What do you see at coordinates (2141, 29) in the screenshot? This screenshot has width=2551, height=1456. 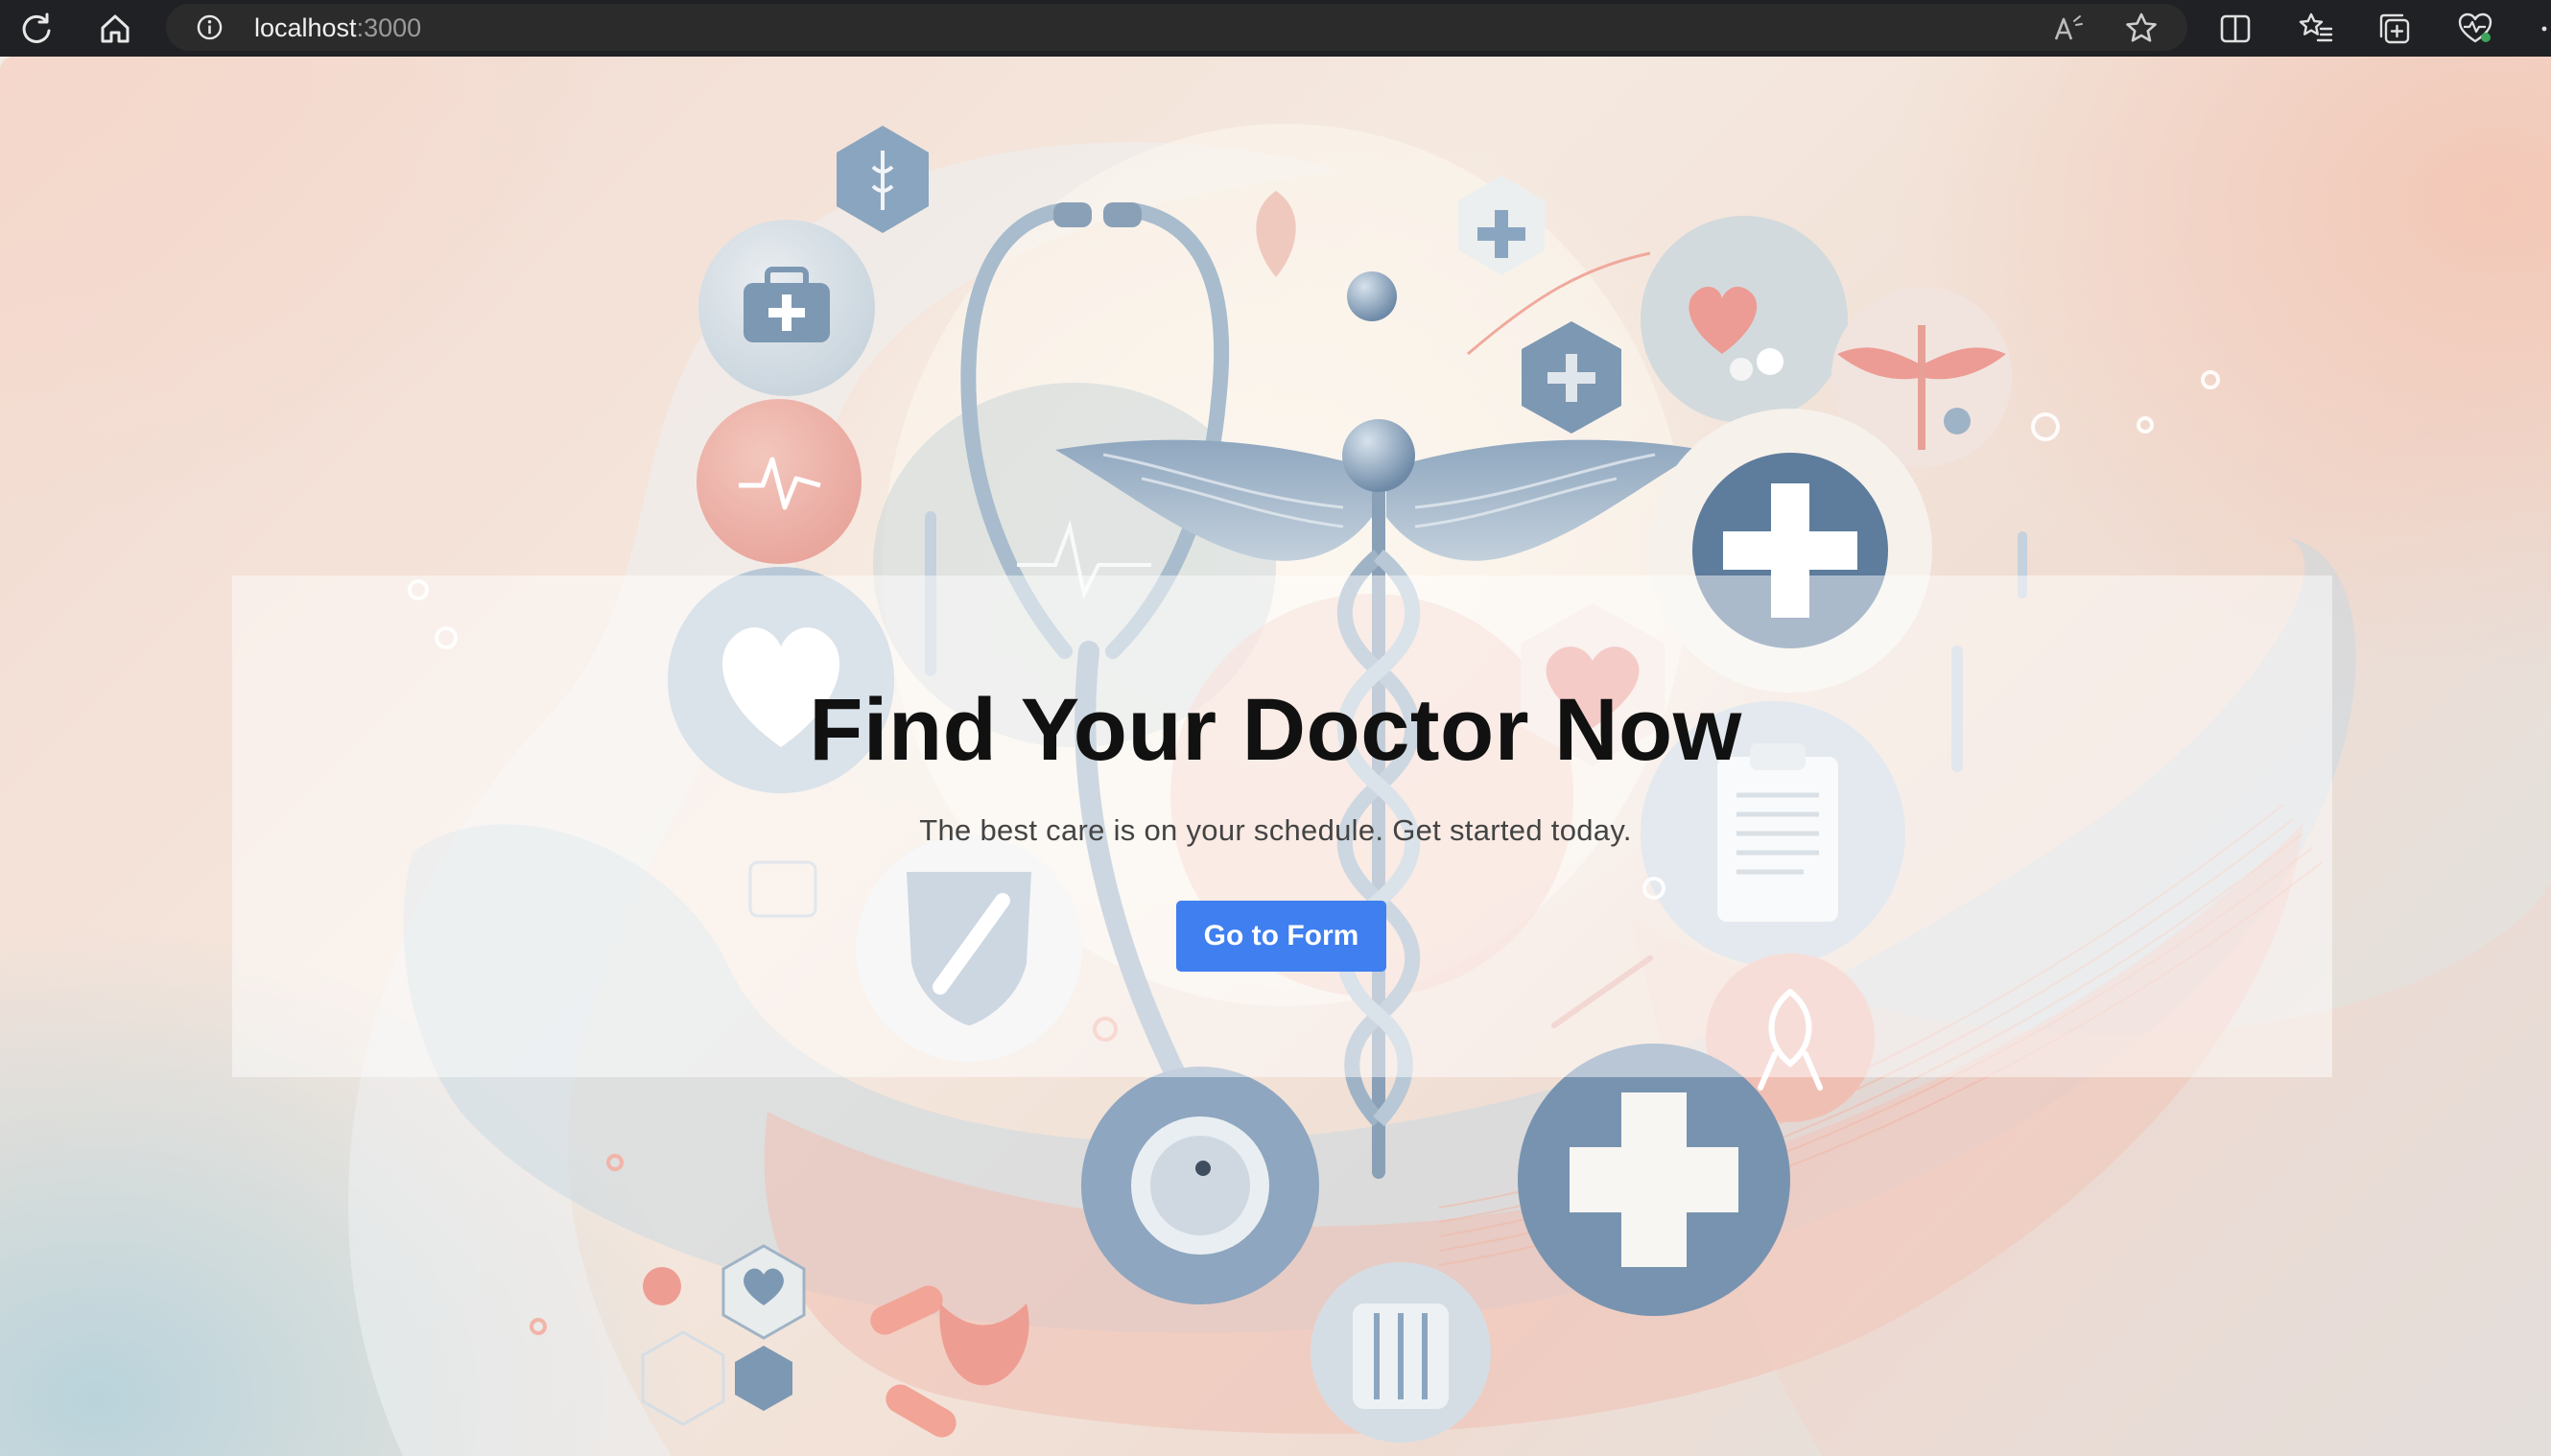 I see `favorite-star-icon` at bounding box center [2141, 29].